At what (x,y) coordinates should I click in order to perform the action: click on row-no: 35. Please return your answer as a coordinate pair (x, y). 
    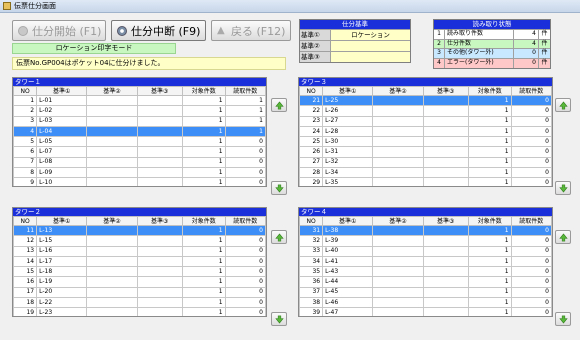
    Looking at the image, I should click on (311, 272).